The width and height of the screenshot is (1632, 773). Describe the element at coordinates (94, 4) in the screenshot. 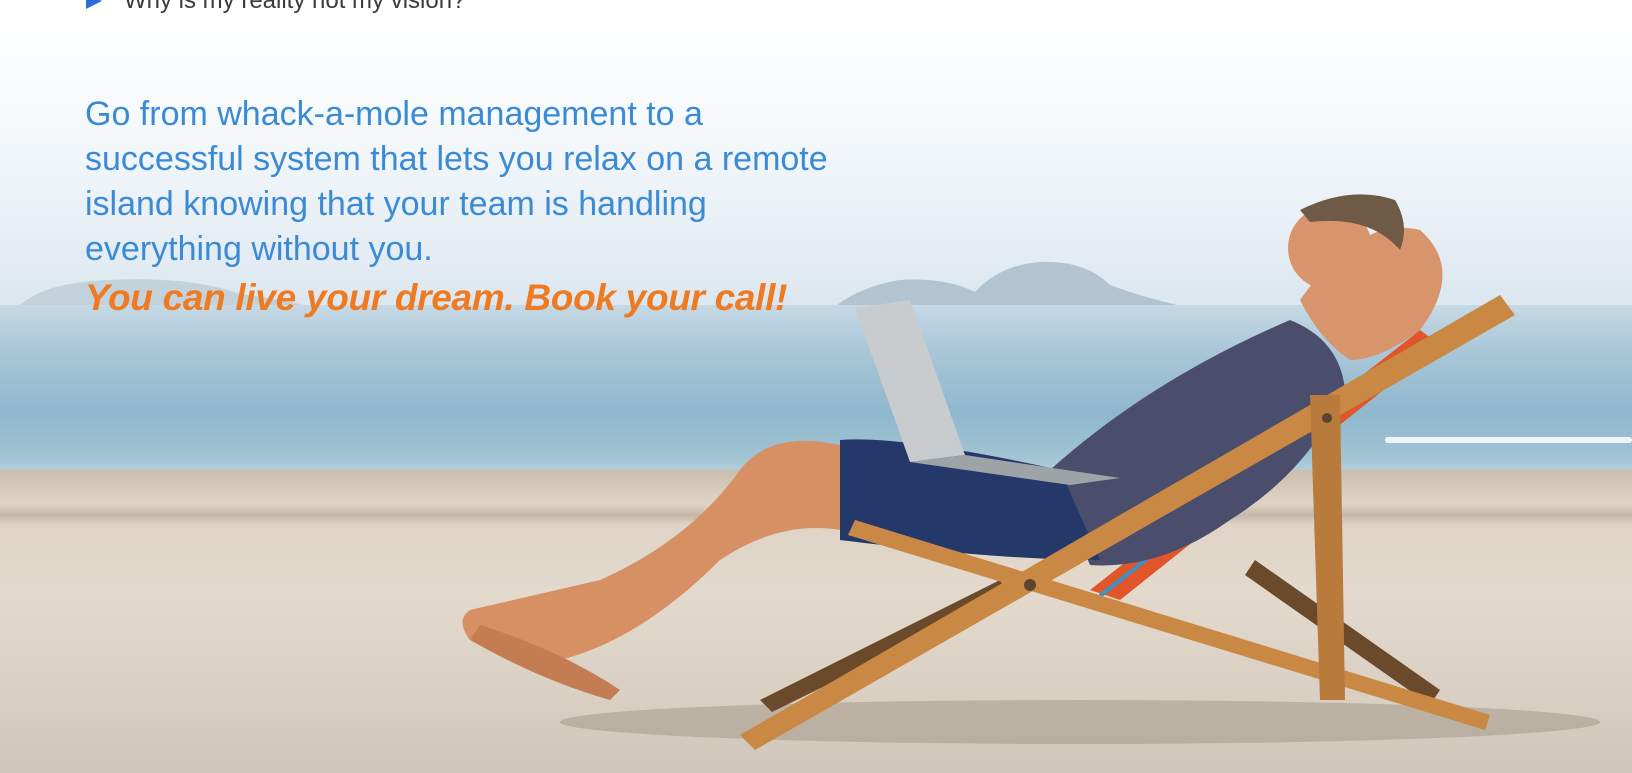

I see `triangle-right-icon` at that location.